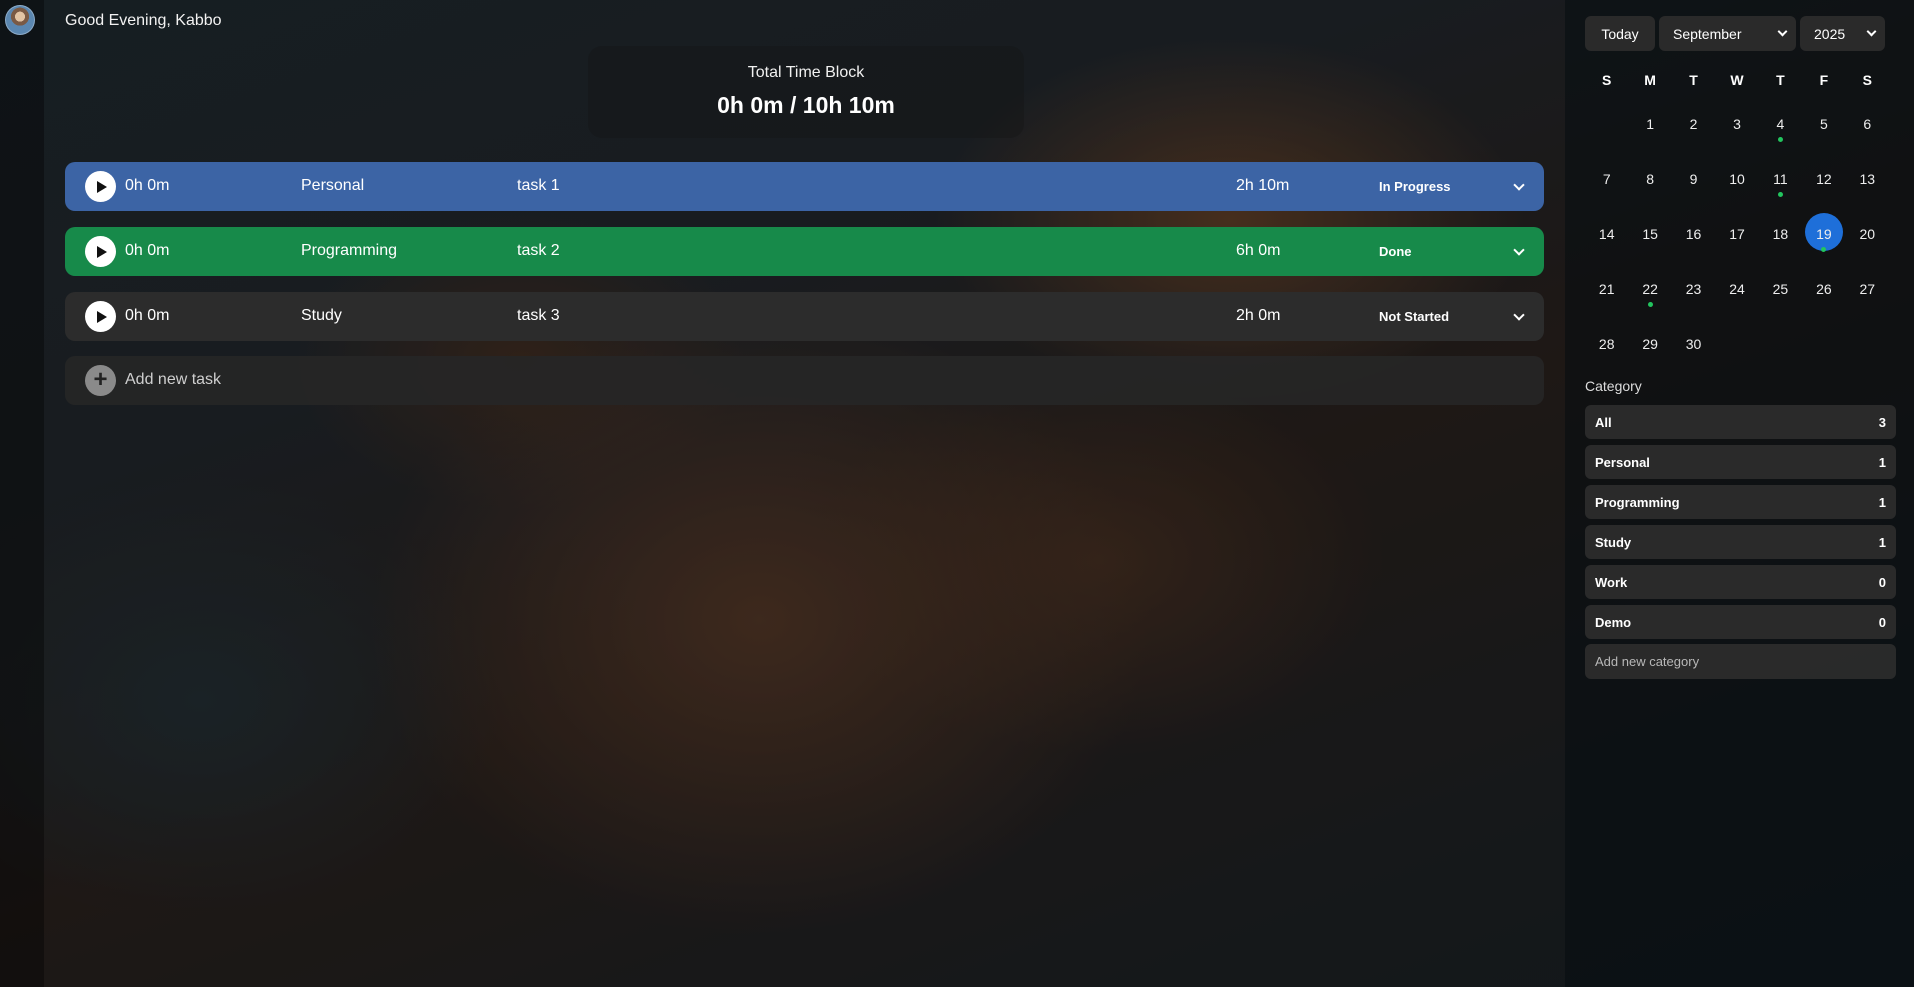  What do you see at coordinates (1606, 129) in the screenshot?
I see `calendar-blank` at bounding box center [1606, 129].